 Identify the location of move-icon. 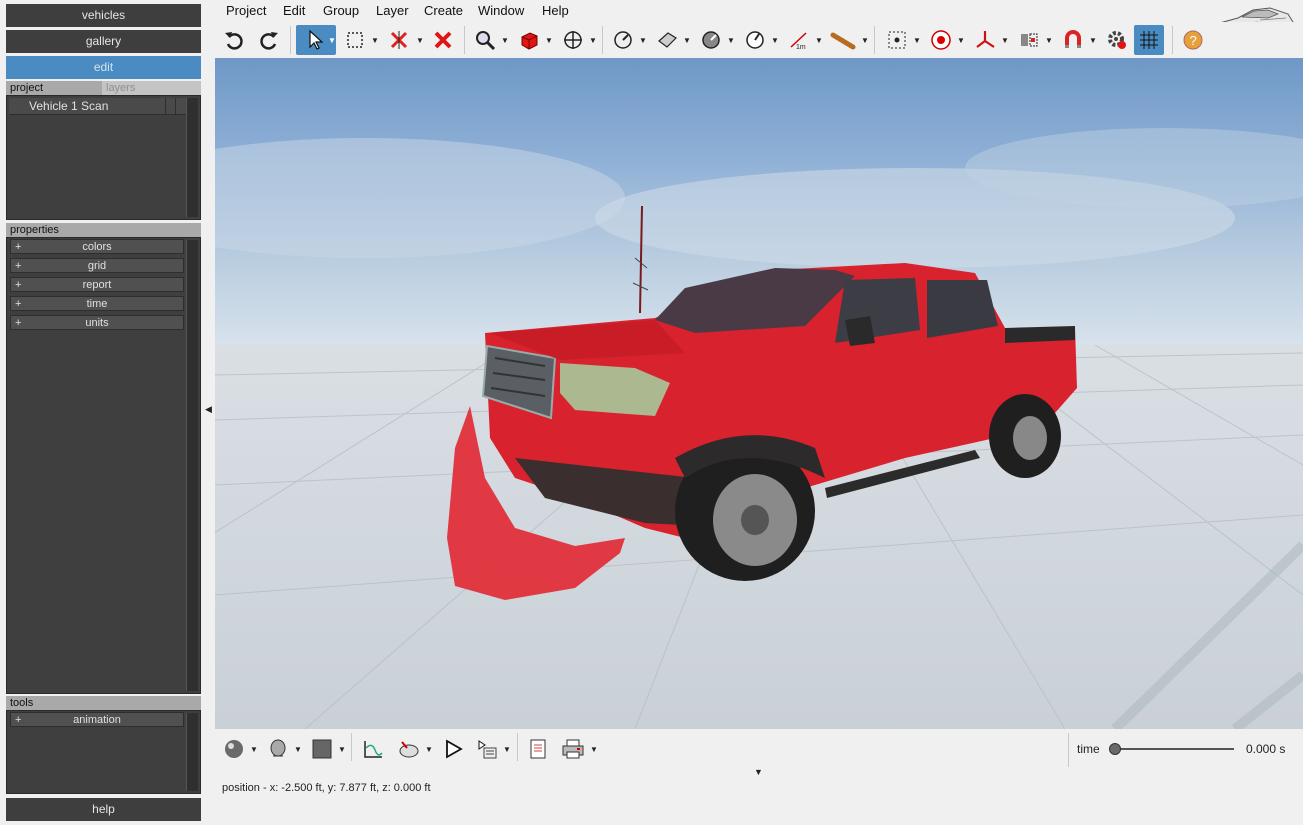
(573, 40).